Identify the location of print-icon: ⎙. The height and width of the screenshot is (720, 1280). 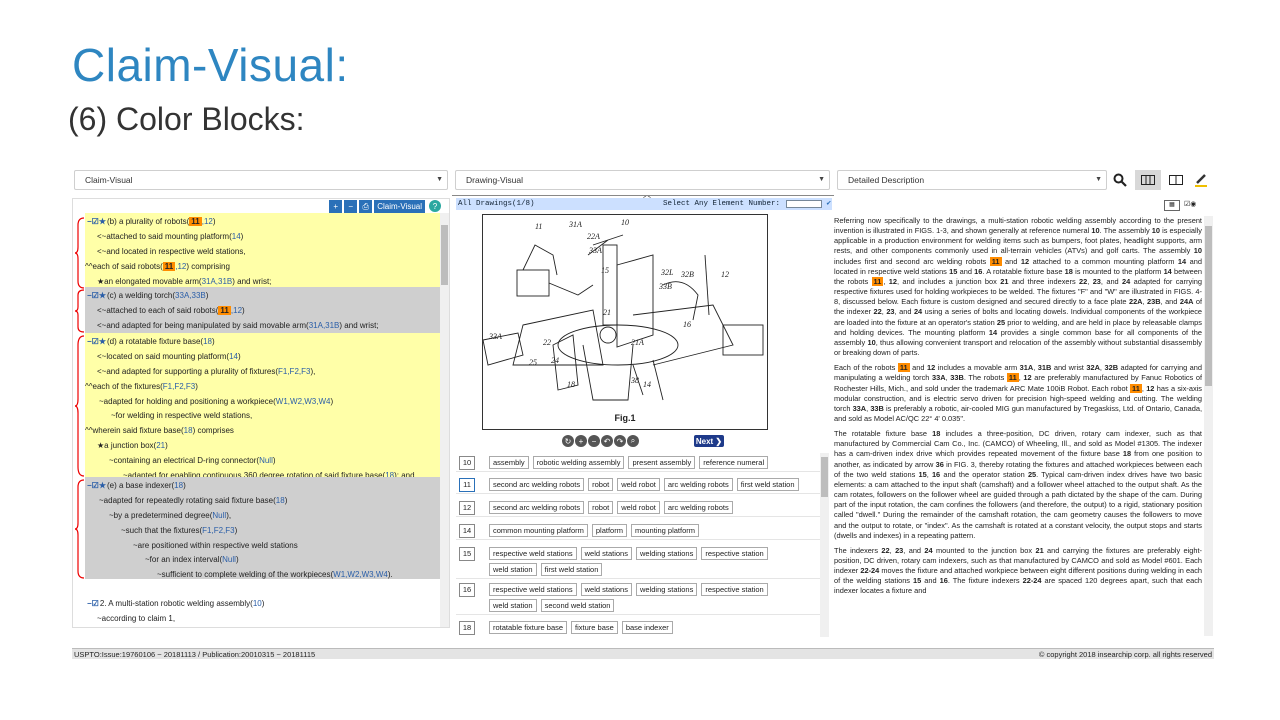
(366, 206).